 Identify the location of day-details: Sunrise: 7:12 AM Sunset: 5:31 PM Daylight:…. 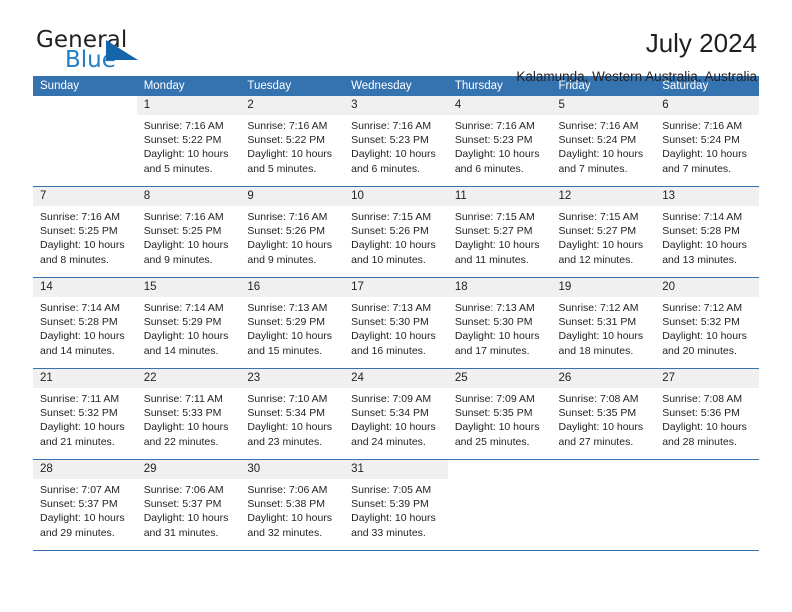
(604, 327).